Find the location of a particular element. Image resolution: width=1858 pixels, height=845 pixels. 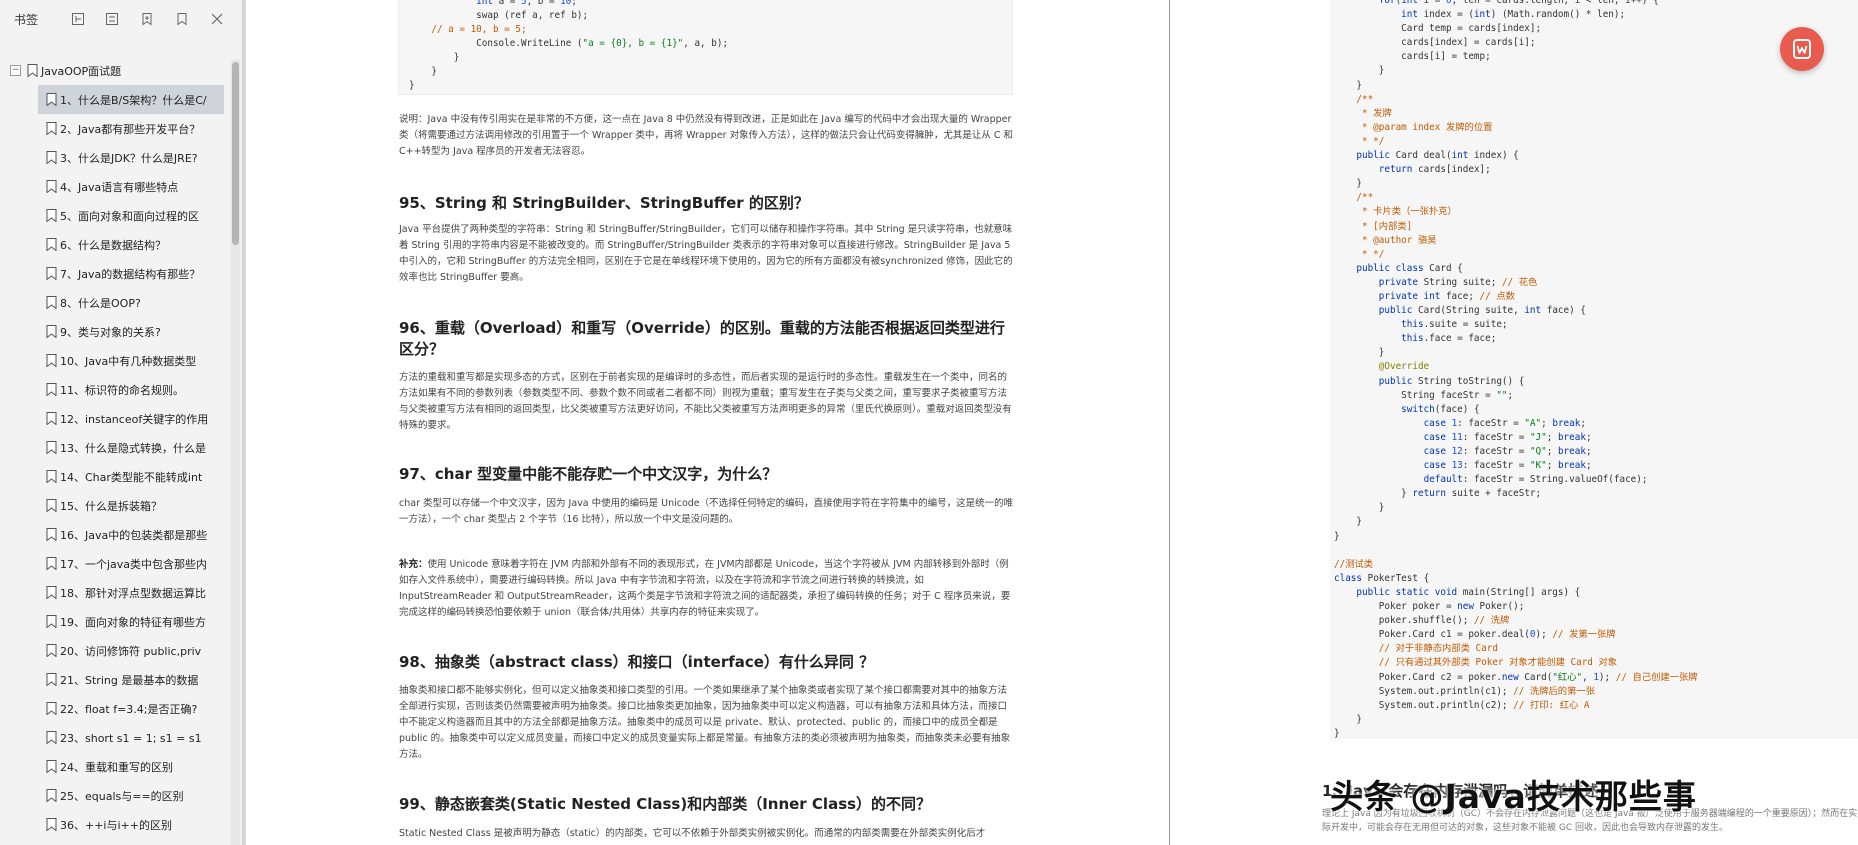

bookmark-item: 8、什么是OOP? is located at coordinates (131, 302).